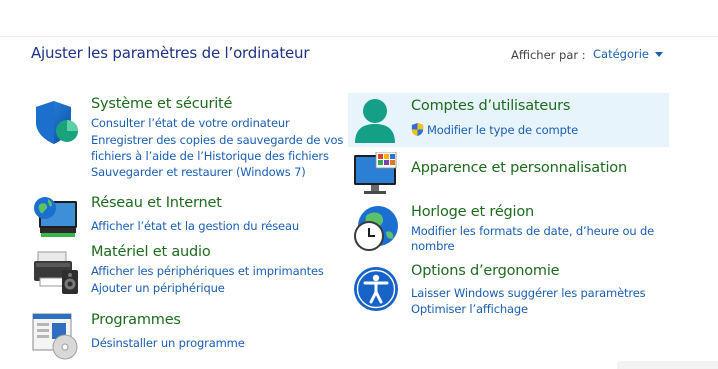  What do you see at coordinates (490, 106) in the screenshot?
I see `category-title-user-accounts: Comptes d’utilisateurs` at bounding box center [490, 106].